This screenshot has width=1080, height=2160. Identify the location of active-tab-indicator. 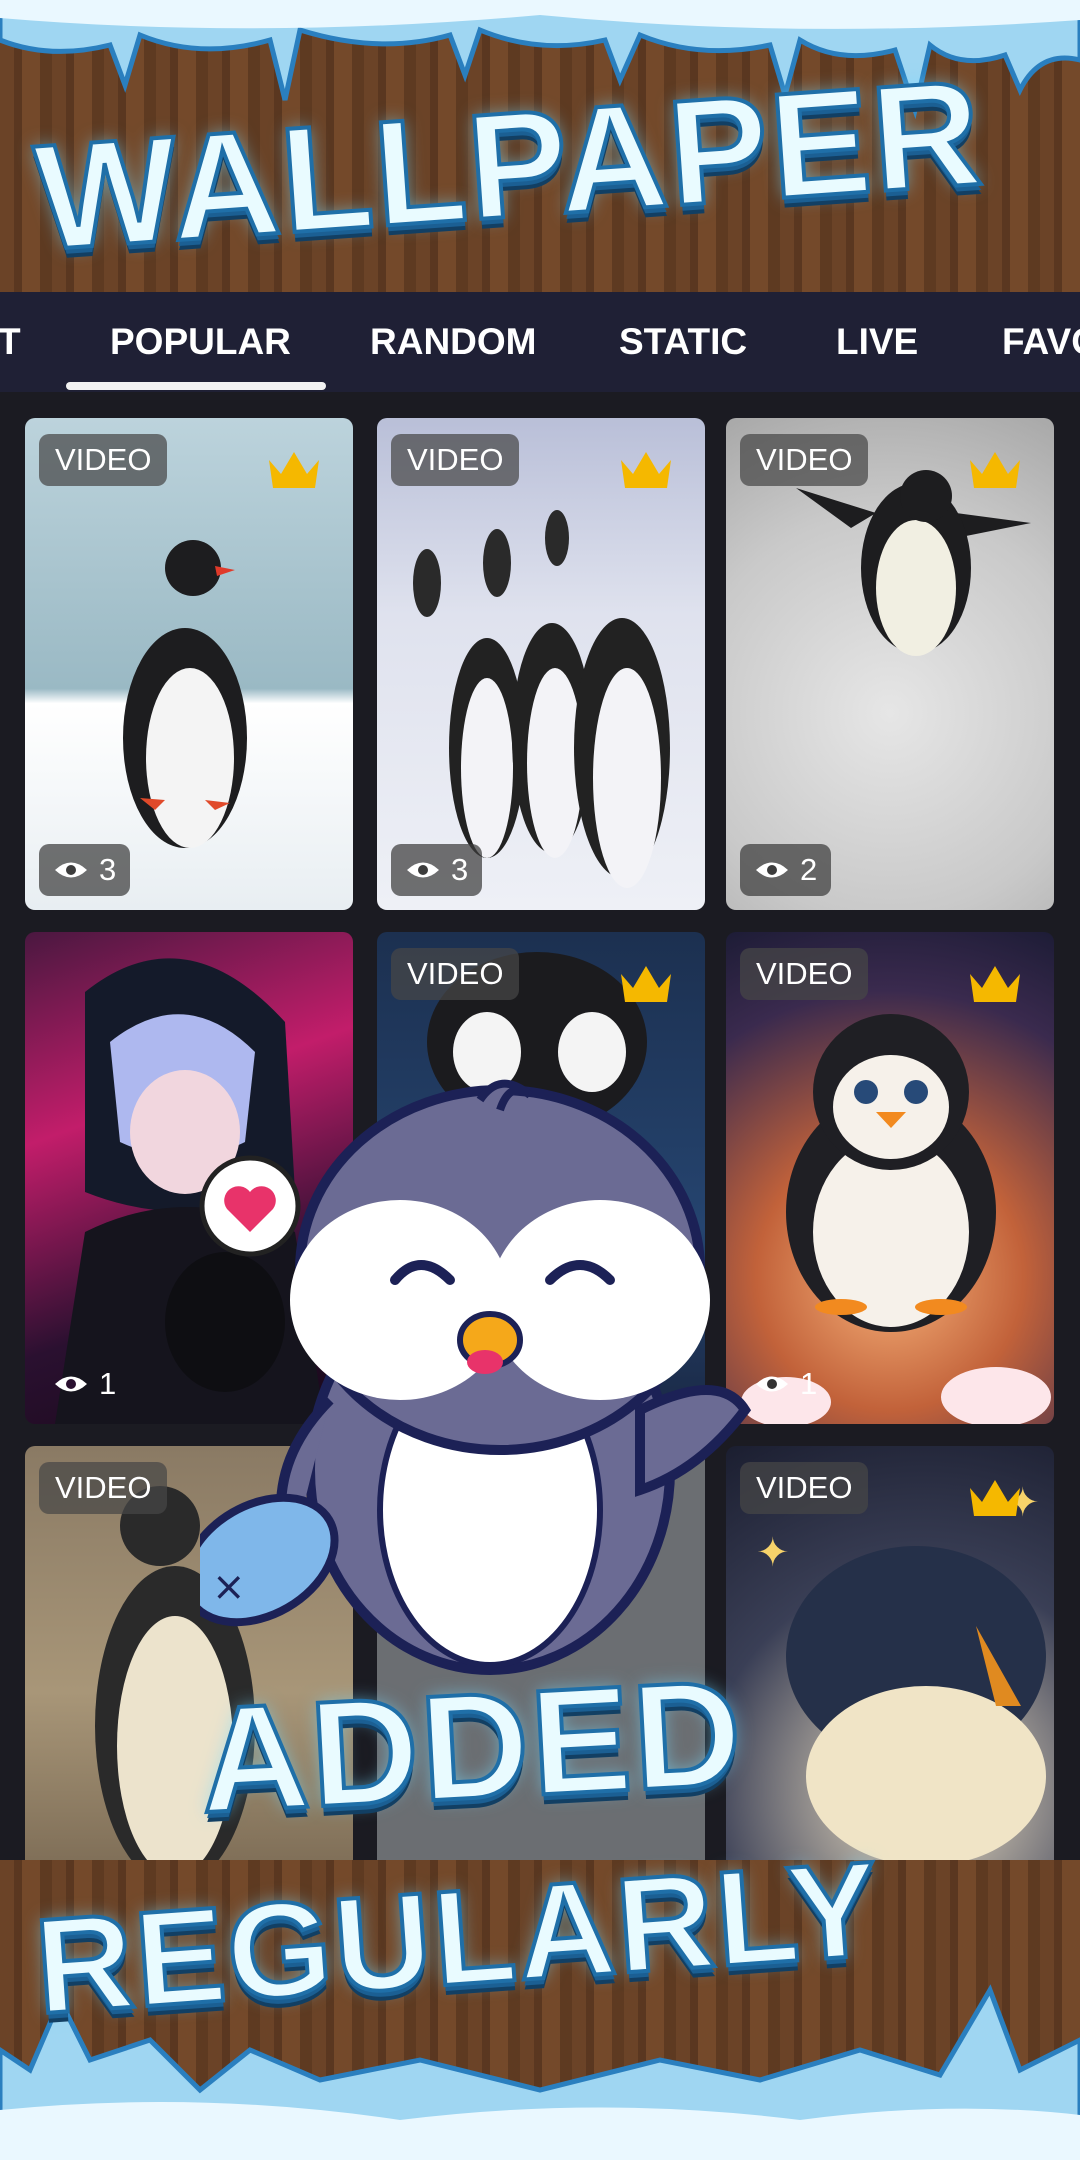
(196, 386).